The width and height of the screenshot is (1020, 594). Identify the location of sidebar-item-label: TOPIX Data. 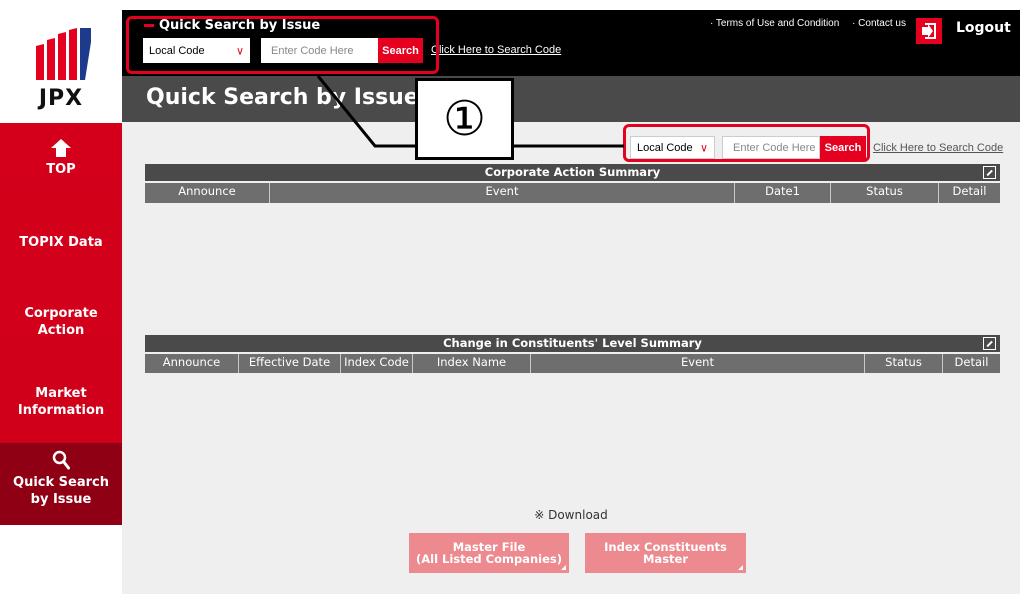
(61, 242).